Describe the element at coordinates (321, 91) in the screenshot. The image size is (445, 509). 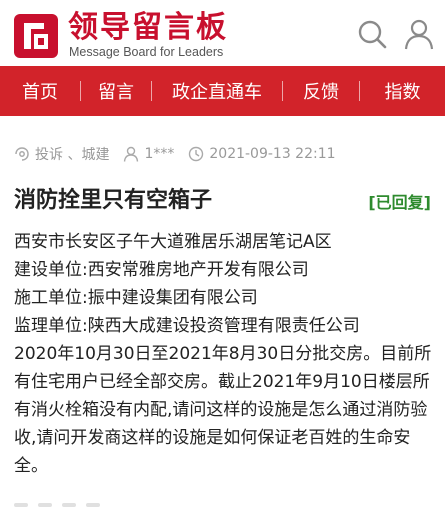
I see `nav-item-feedback: 反馈` at that location.